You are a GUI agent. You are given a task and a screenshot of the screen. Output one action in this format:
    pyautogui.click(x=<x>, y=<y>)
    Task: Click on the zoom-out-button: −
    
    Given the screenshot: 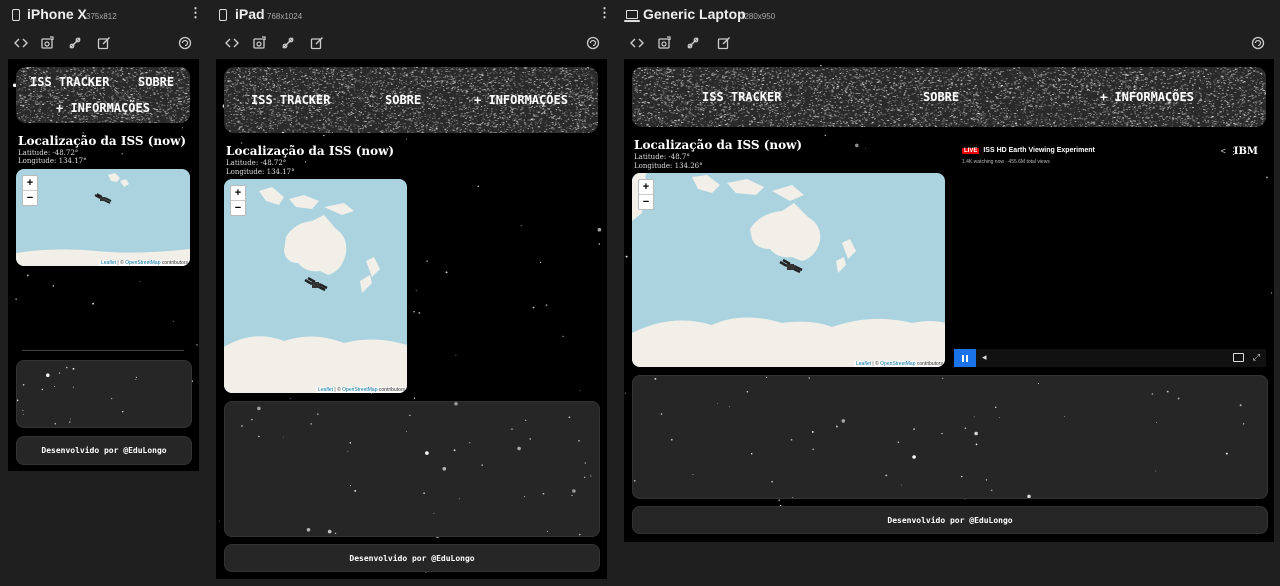 What is the action you would take?
    pyautogui.click(x=30, y=198)
    